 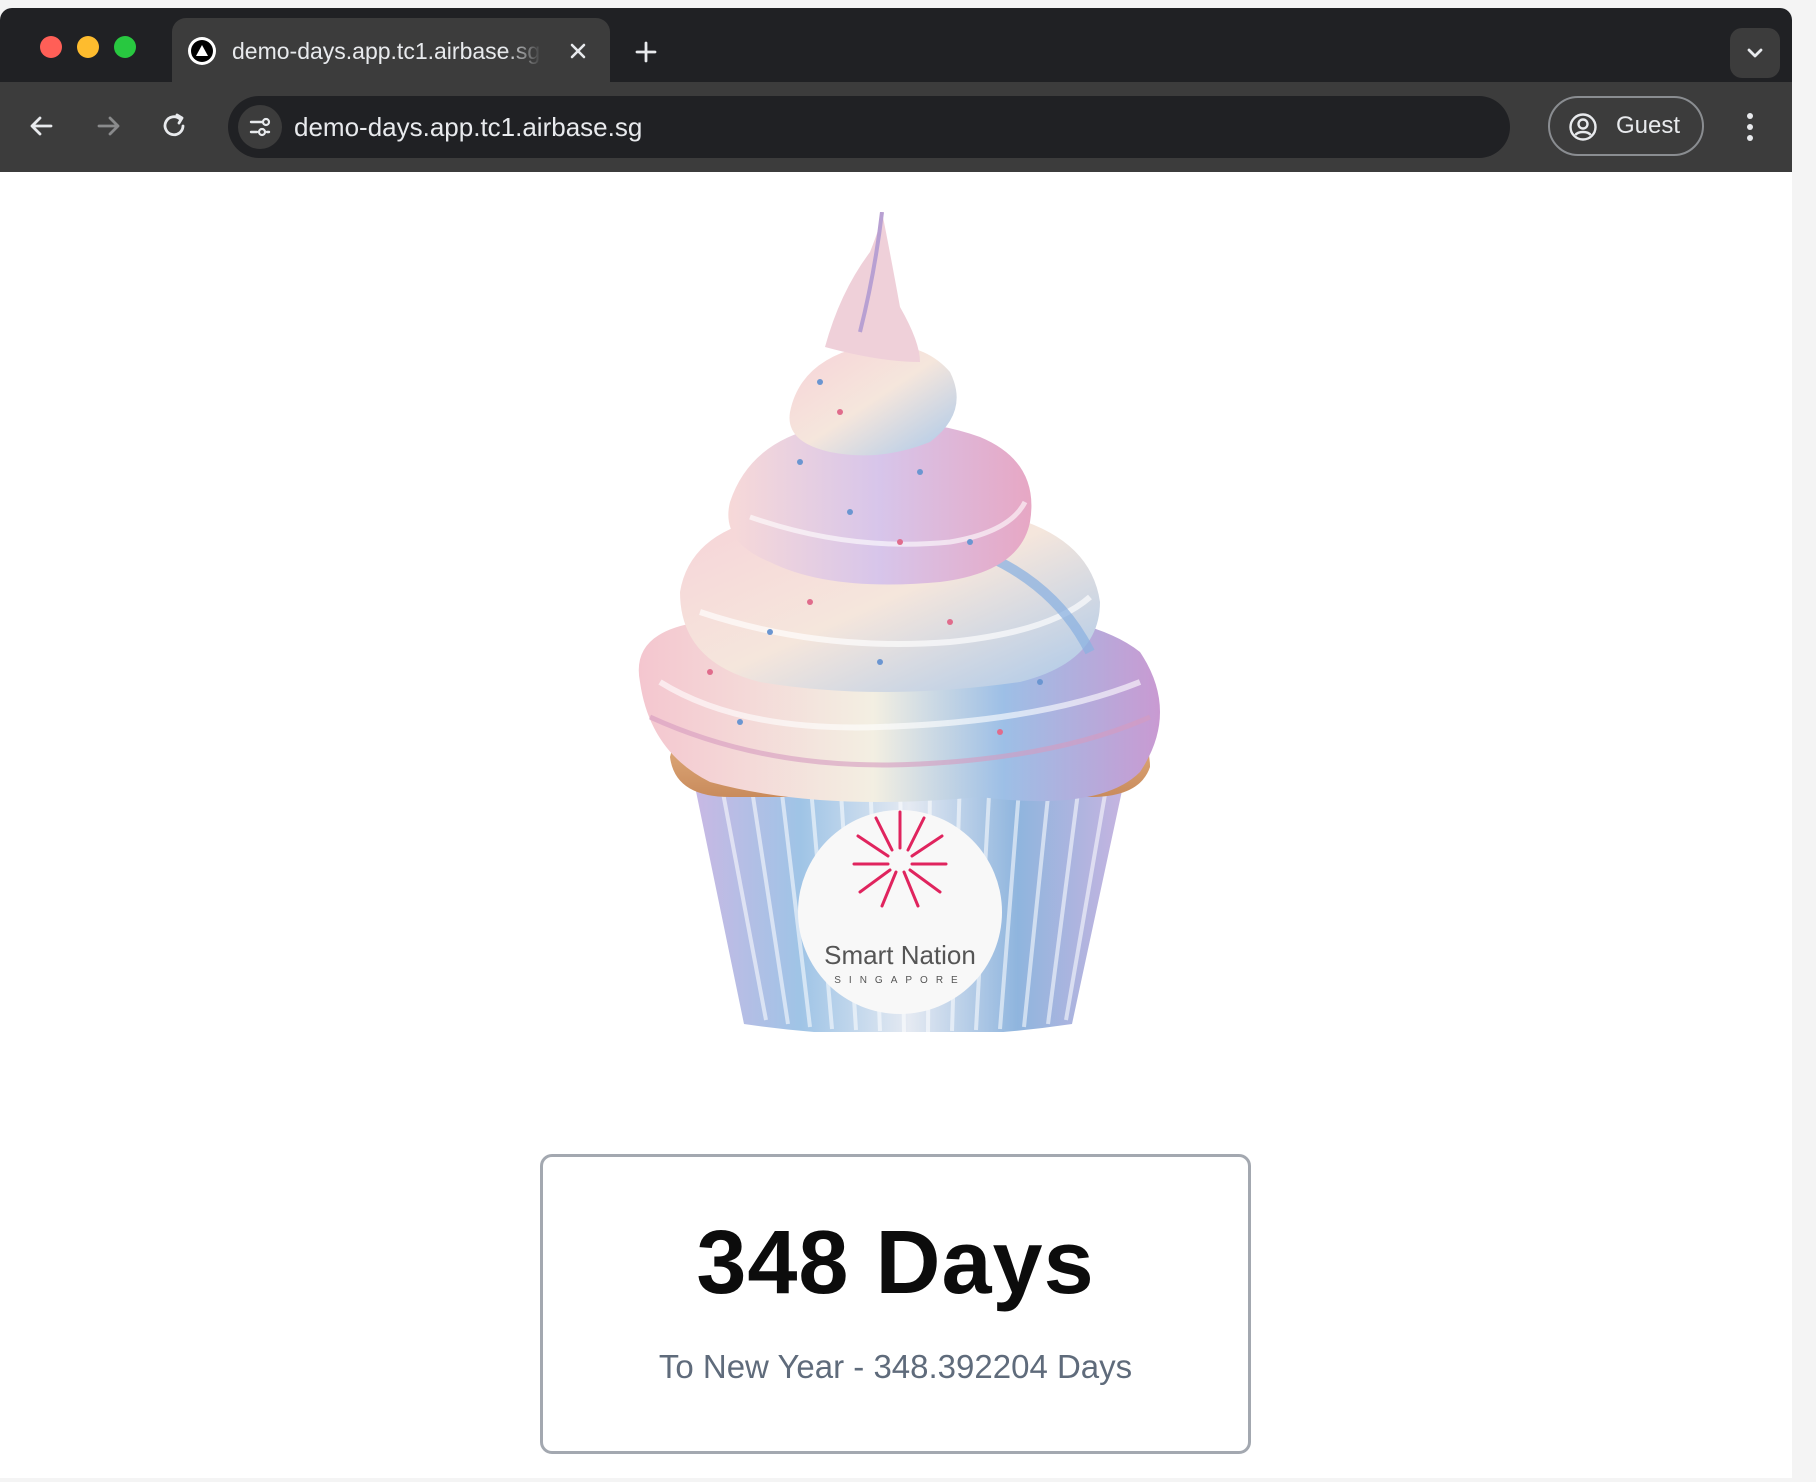 I want to click on countdown-card: 348 Days To New Year - 348.392204 Days, so click(x=895, y=1304).